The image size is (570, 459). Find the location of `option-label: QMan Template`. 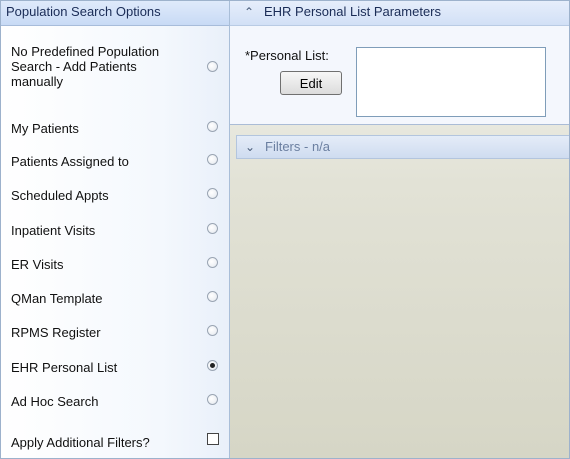

option-label: QMan Template is located at coordinates (57, 298).